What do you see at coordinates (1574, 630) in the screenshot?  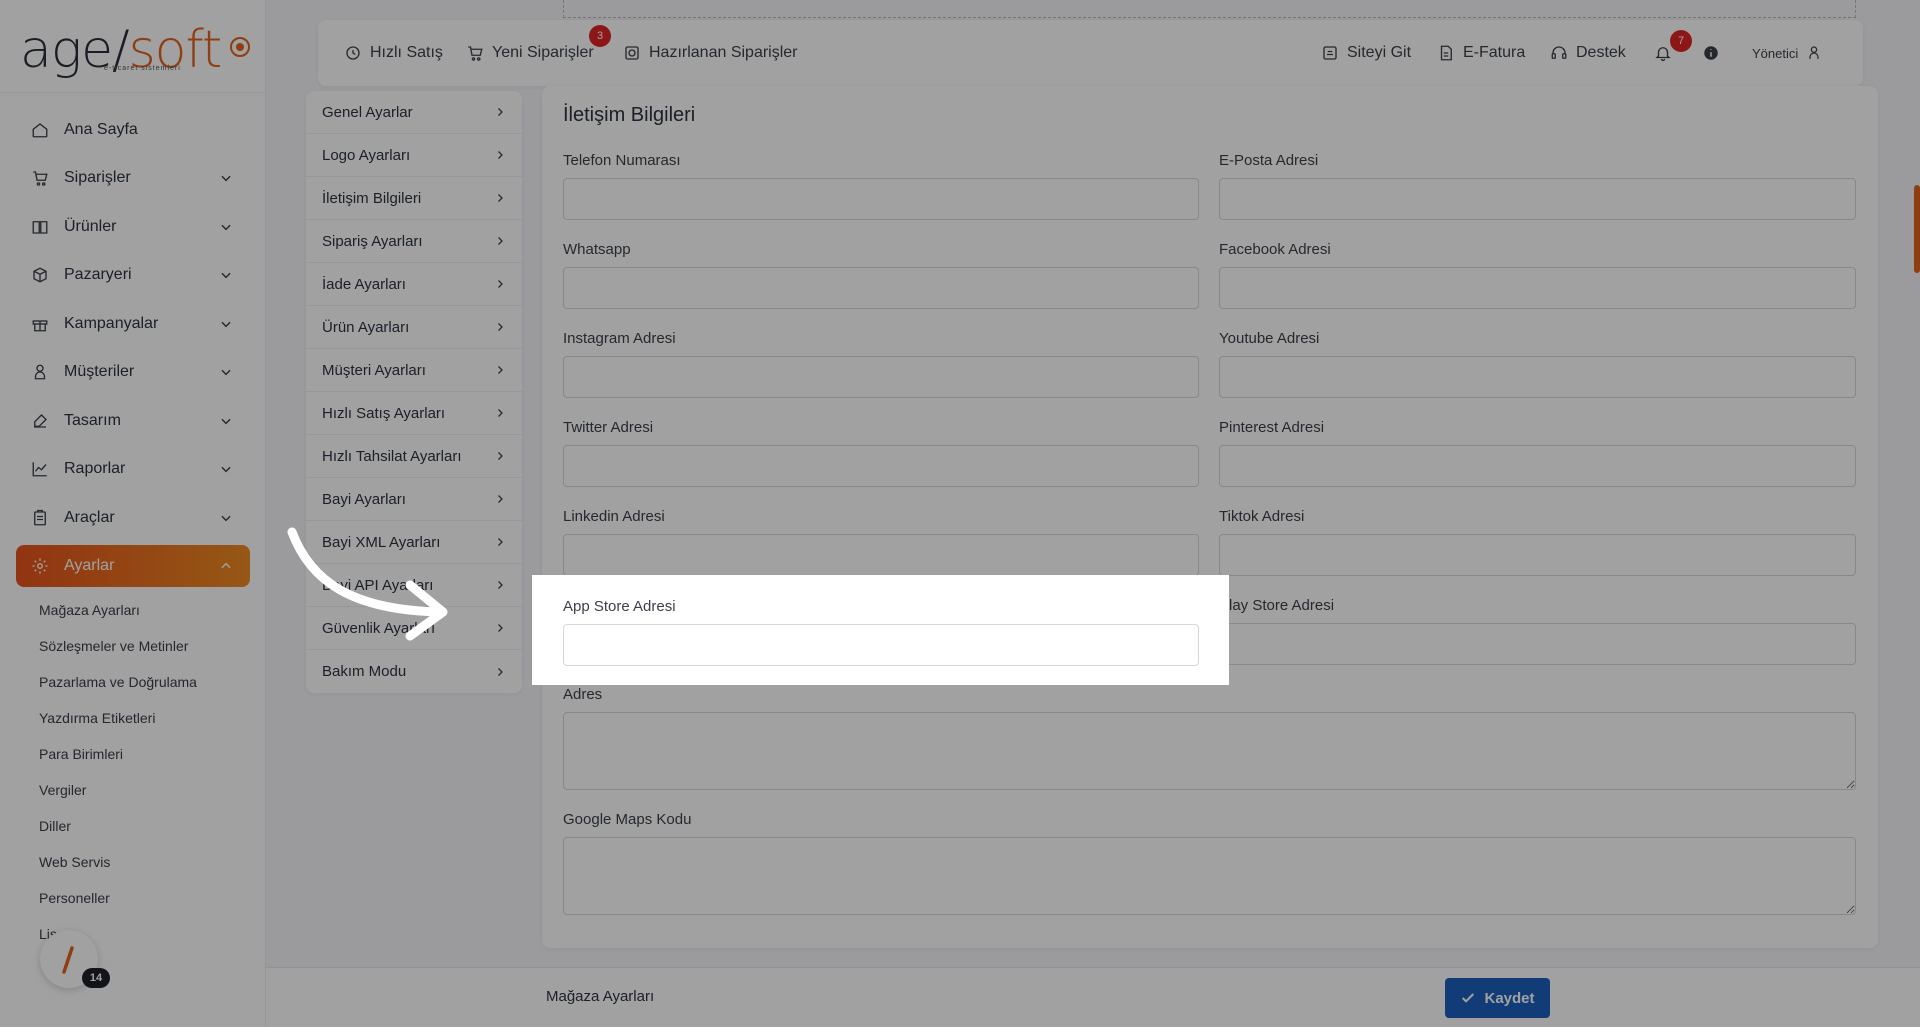 I see `tutorial-overlay` at bounding box center [1574, 630].